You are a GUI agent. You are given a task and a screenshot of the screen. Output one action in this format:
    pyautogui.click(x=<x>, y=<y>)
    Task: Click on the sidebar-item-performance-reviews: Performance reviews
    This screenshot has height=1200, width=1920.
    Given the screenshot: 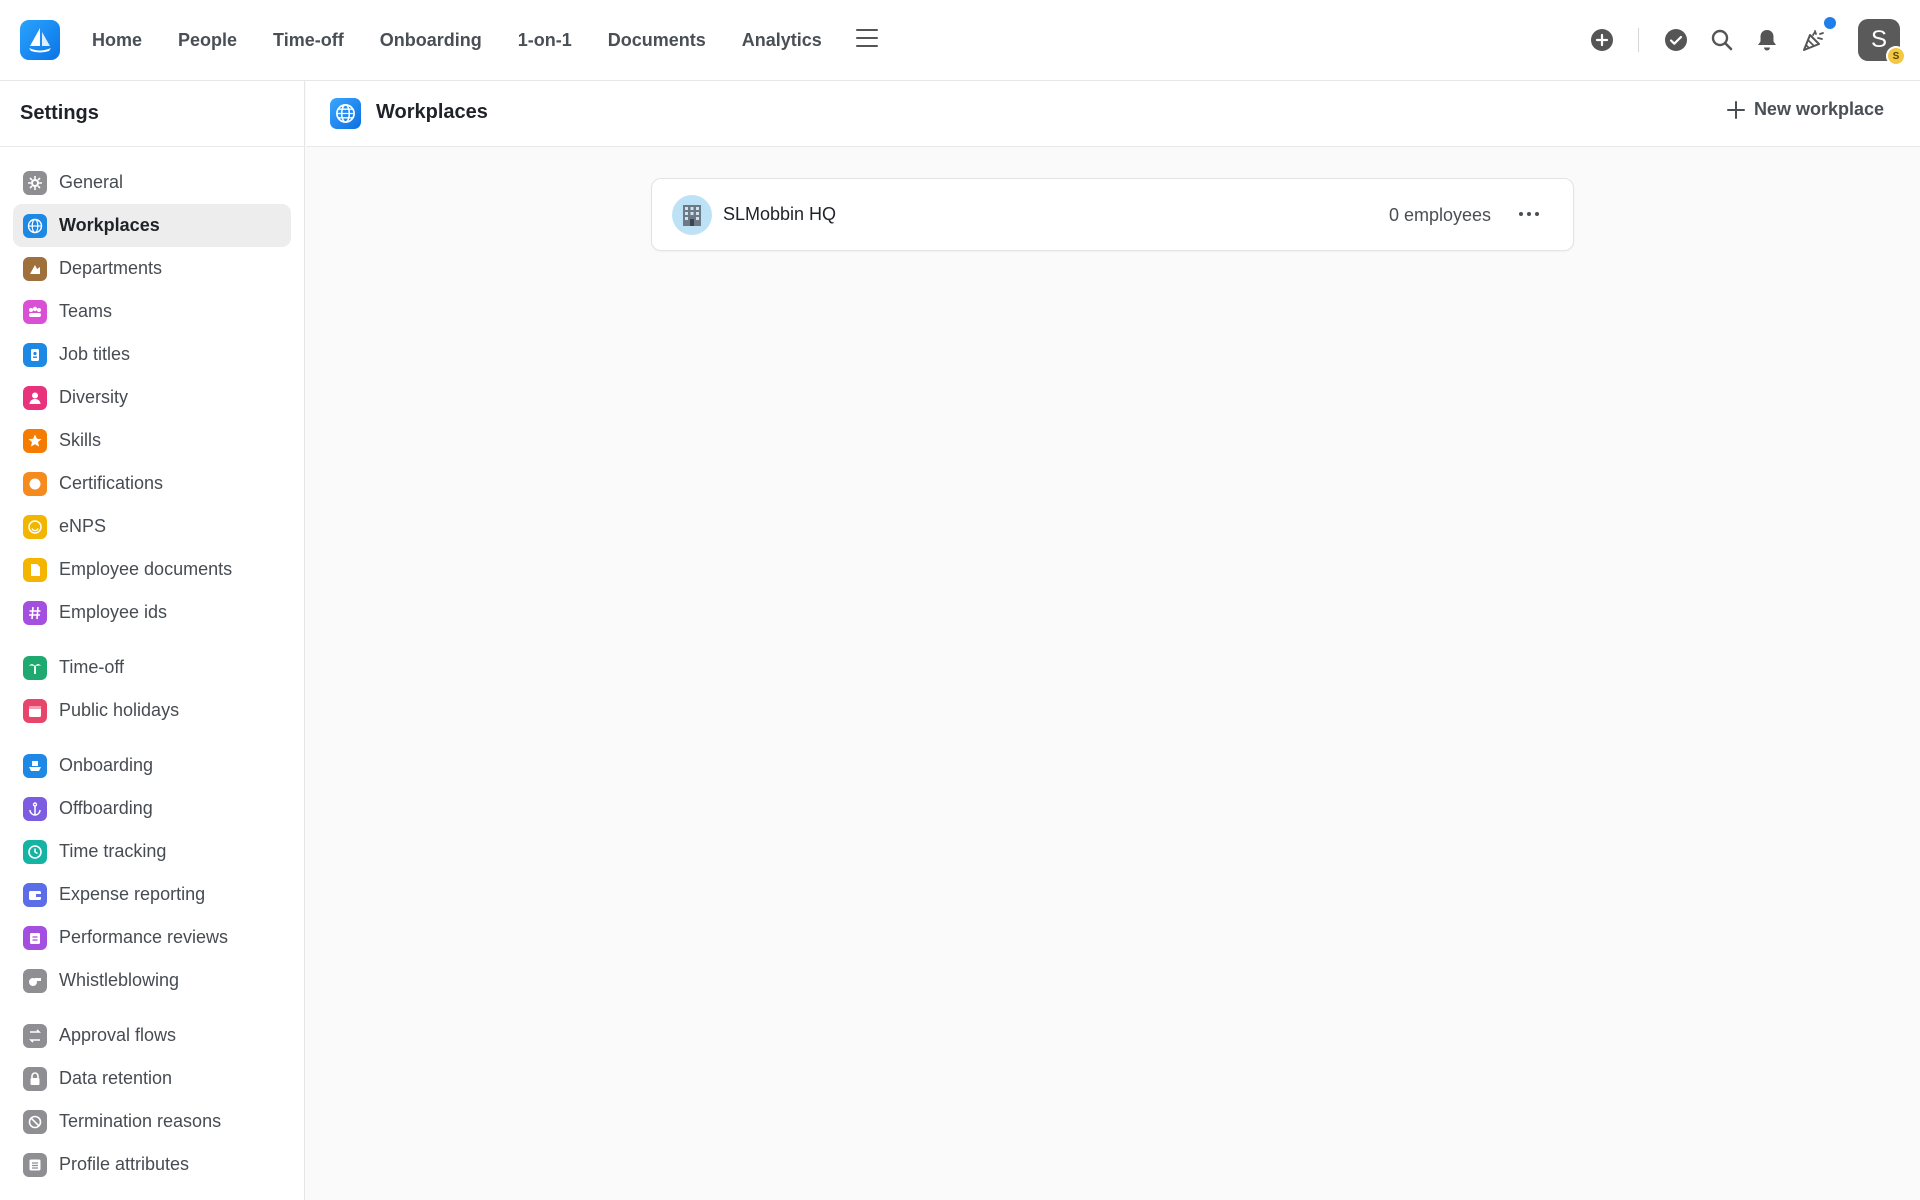 What is the action you would take?
    pyautogui.click(x=152, y=937)
    